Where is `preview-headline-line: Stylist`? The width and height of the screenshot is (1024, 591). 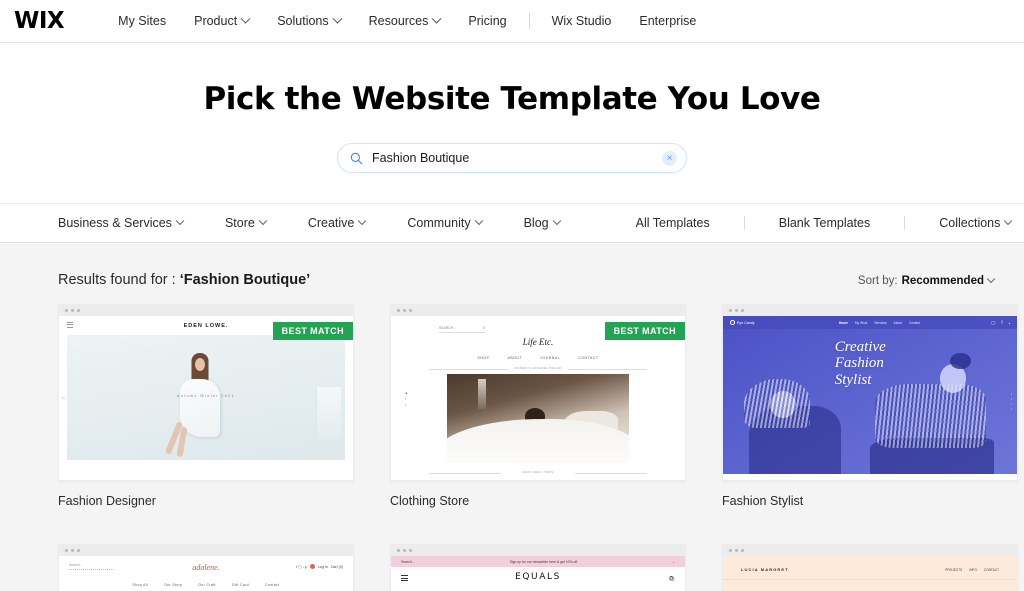 preview-headline-line: Stylist is located at coordinates (853, 379).